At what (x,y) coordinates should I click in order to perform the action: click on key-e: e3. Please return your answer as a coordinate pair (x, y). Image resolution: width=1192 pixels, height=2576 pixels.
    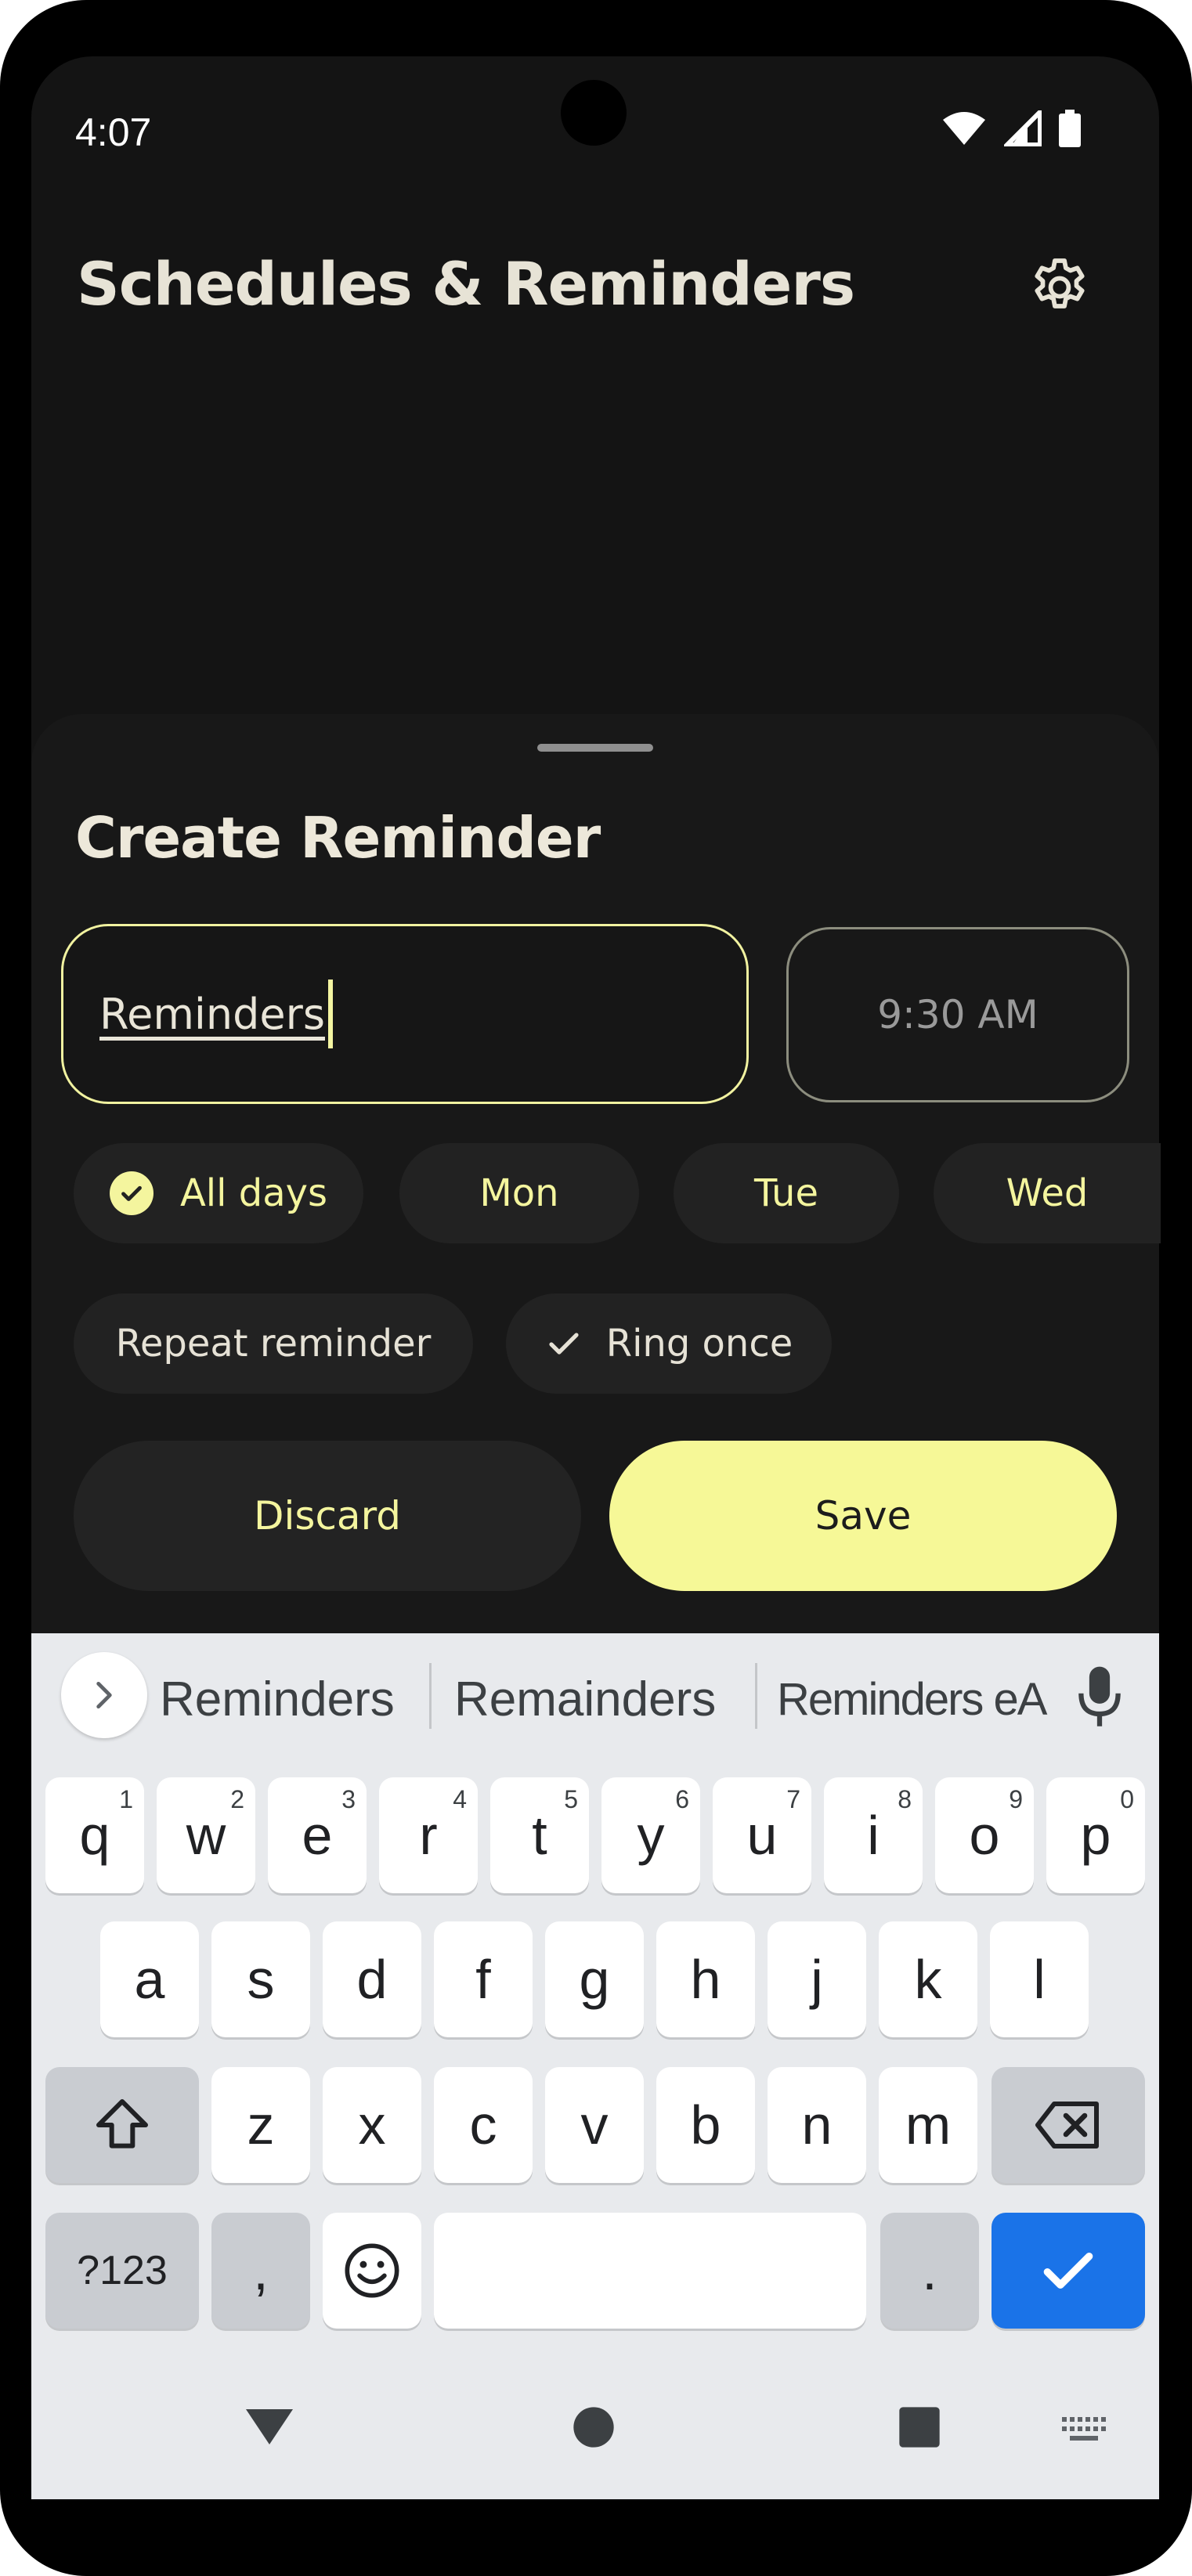
    Looking at the image, I should click on (317, 1835).